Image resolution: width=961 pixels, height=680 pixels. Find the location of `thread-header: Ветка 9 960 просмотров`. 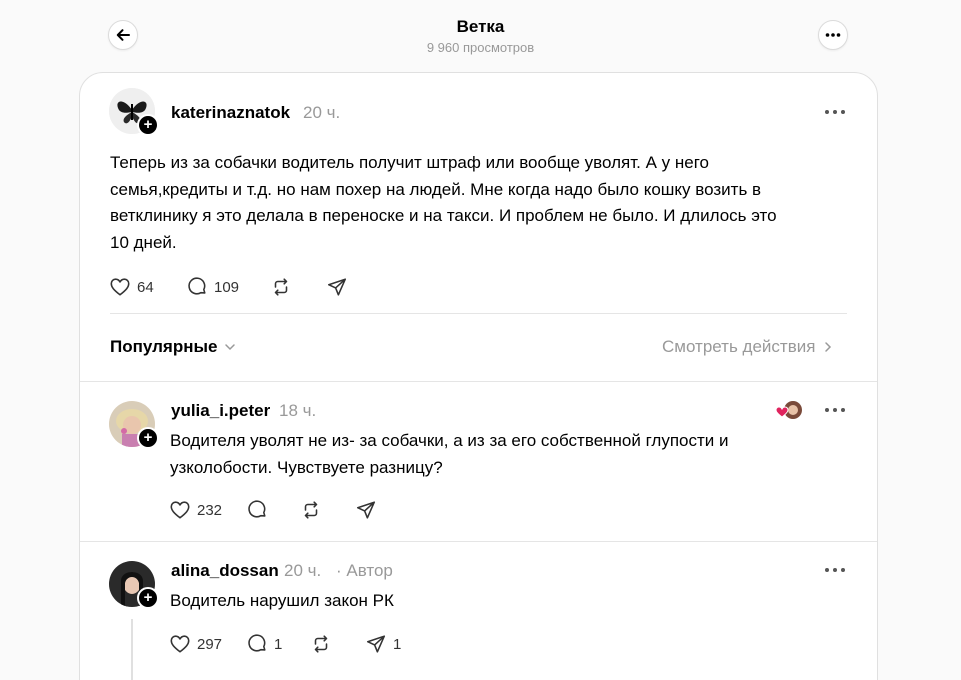

thread-header: Ветка 9 960 просмотров is located at coordinates (480, 35).